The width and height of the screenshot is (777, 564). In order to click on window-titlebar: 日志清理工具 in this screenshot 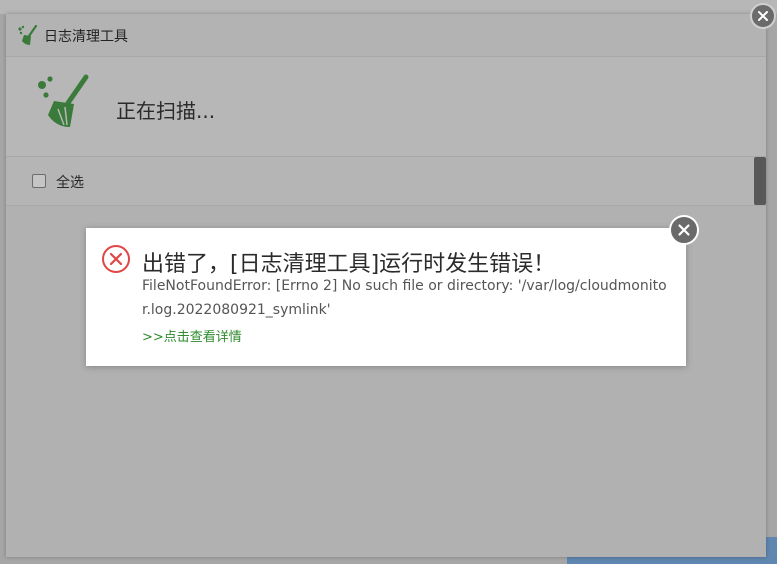, I will do `click(386, 35)`.